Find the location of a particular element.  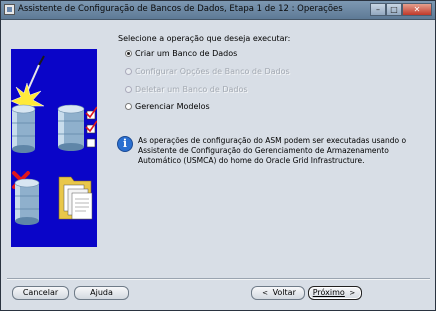

back-button: < Voltar is located at coordinates (278, 293).